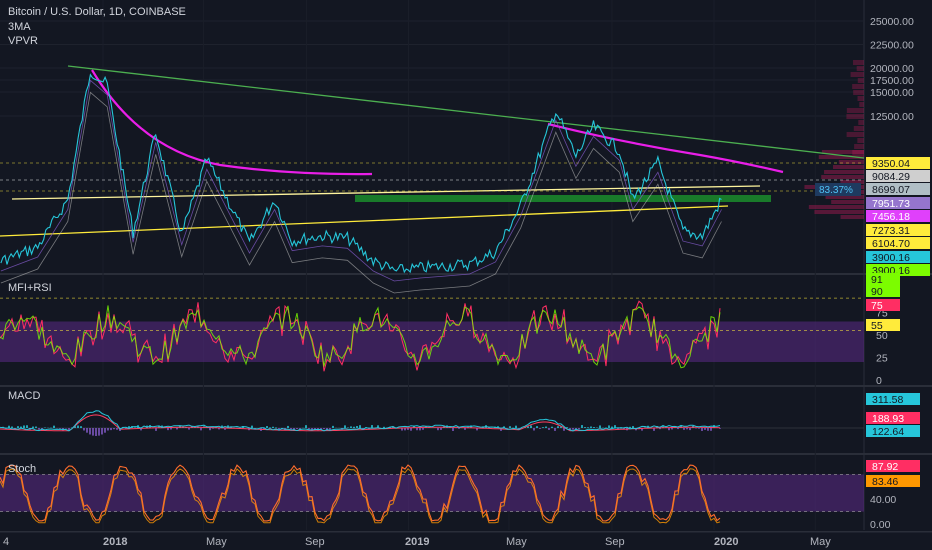 This screenshot has width=932, height=550. What do you see at coordinates (877, 292) in the screenshot?
I see `mfi-tag-label-1: 90` at bounding box center [877, 292].